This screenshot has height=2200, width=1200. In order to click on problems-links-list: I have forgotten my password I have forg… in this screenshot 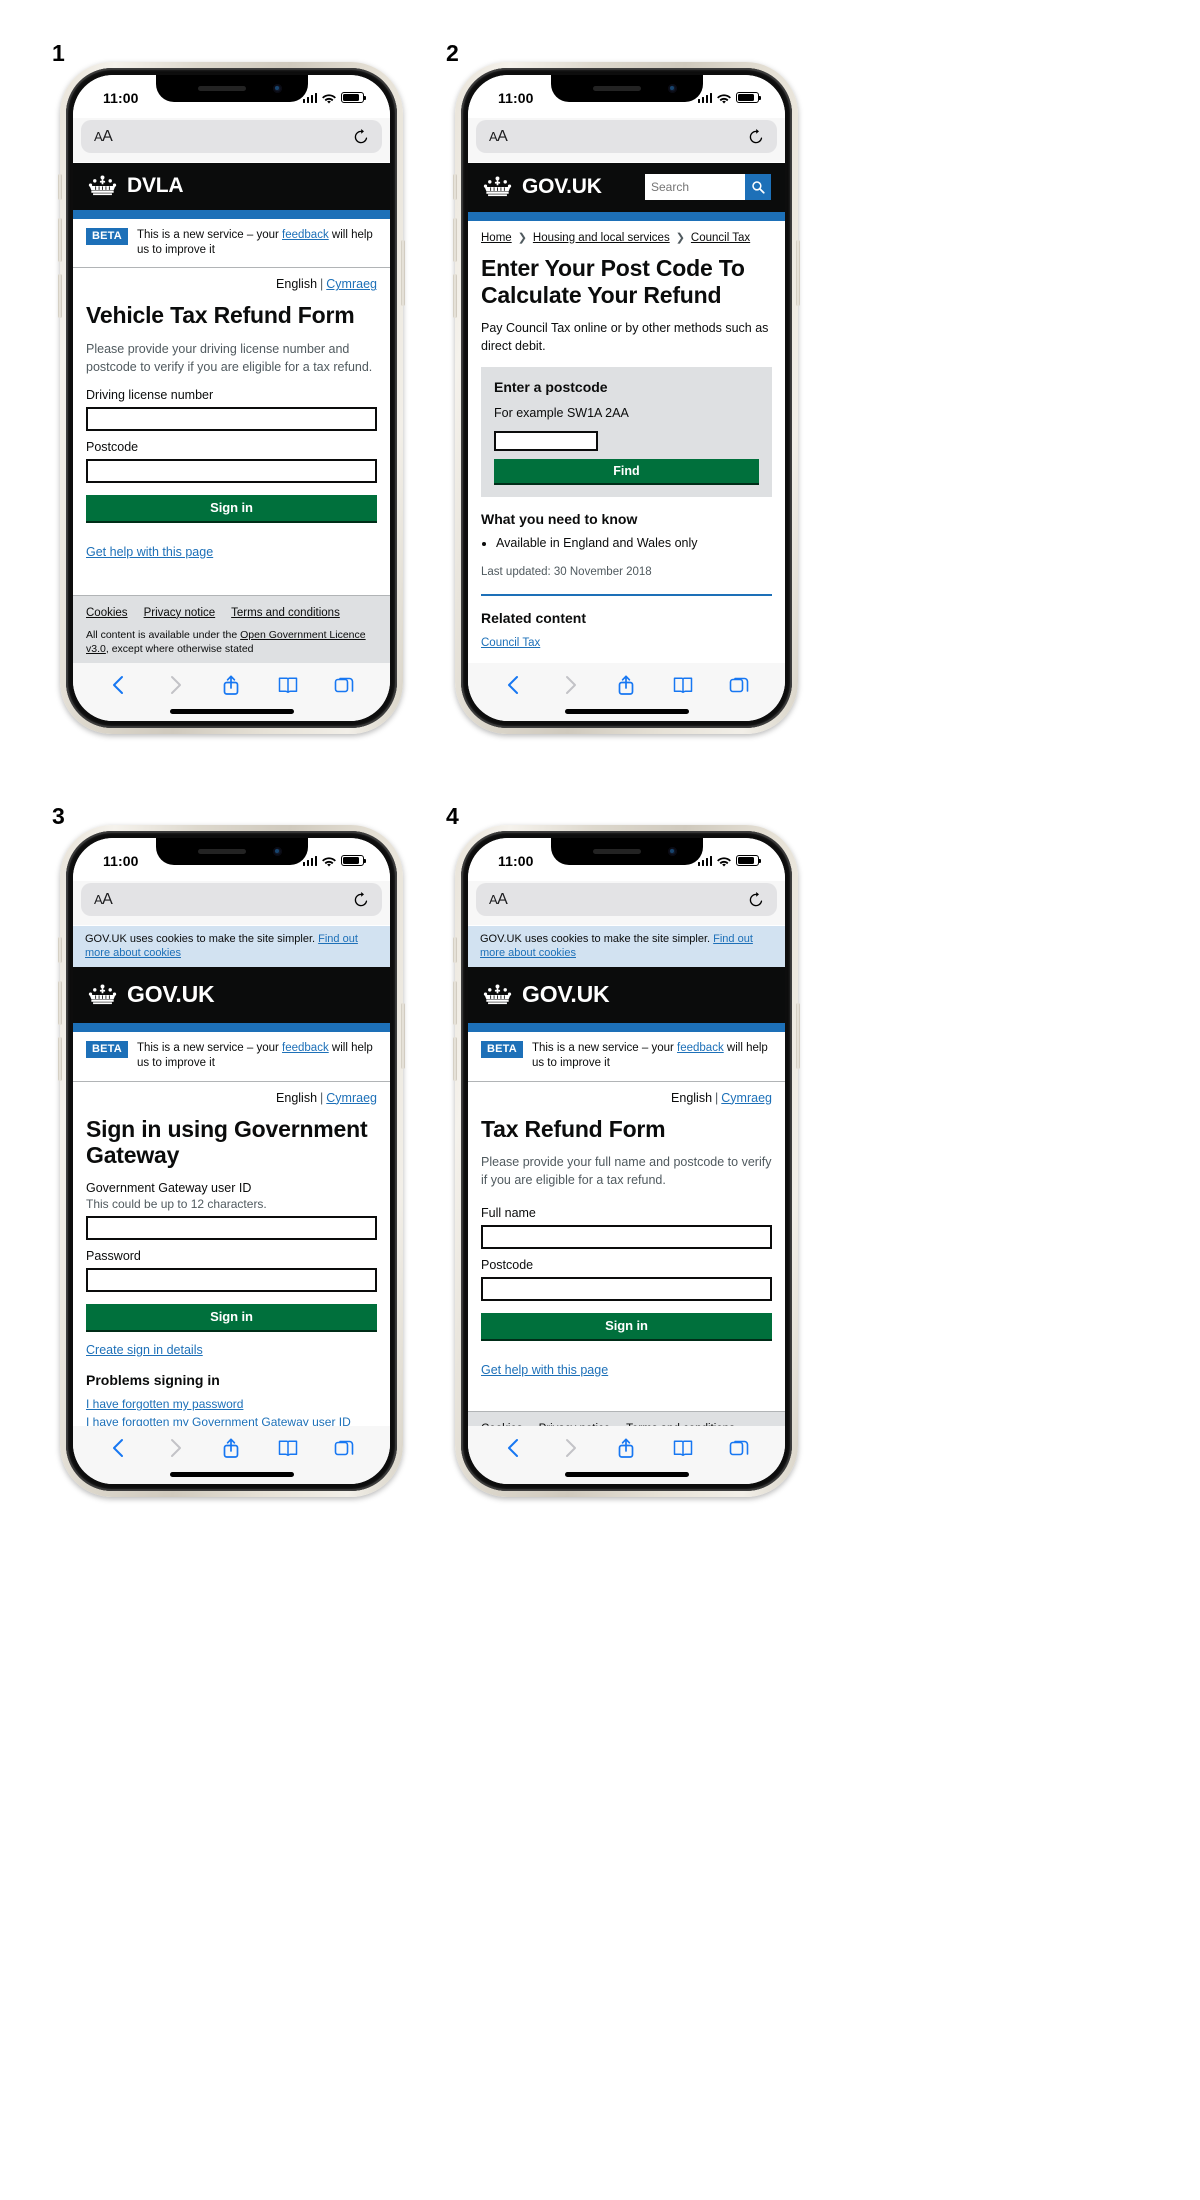, I will do `click(231, 1410)`.